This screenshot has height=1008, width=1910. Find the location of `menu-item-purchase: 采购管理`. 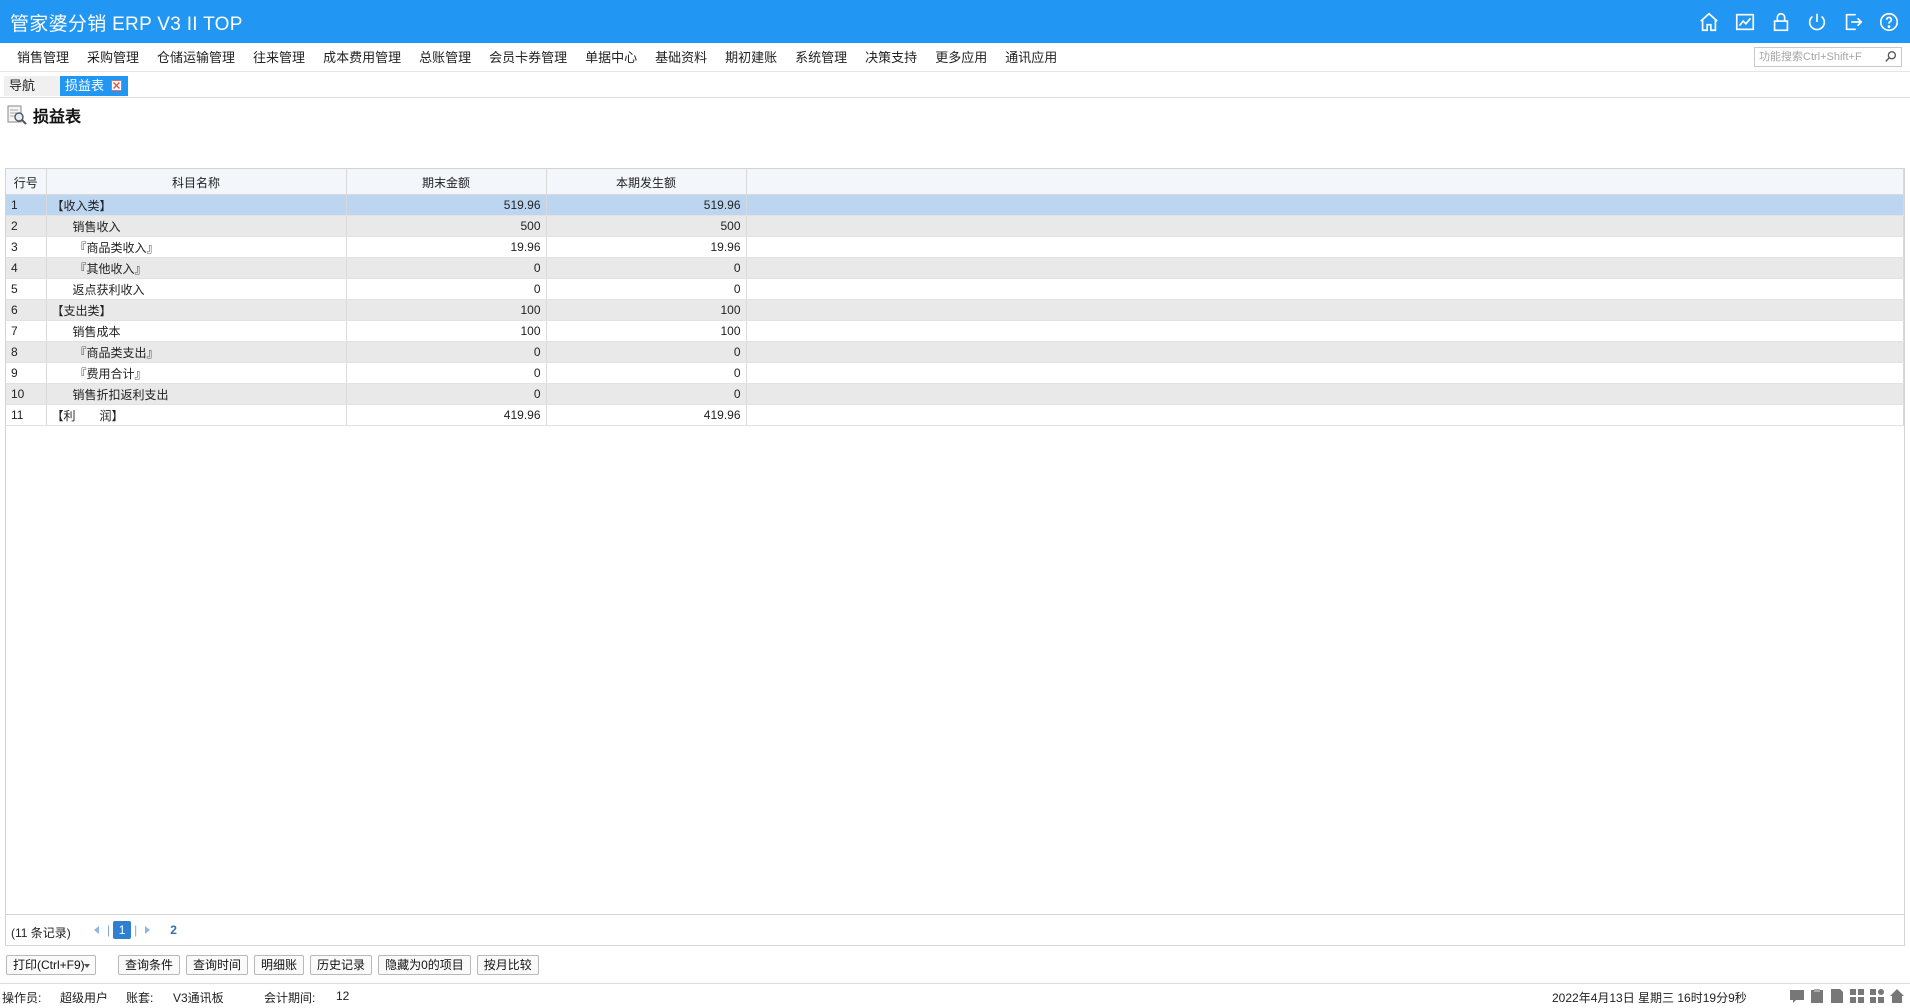

menu-item-purchase: 采购管理 is located at coordinates (113, 57).